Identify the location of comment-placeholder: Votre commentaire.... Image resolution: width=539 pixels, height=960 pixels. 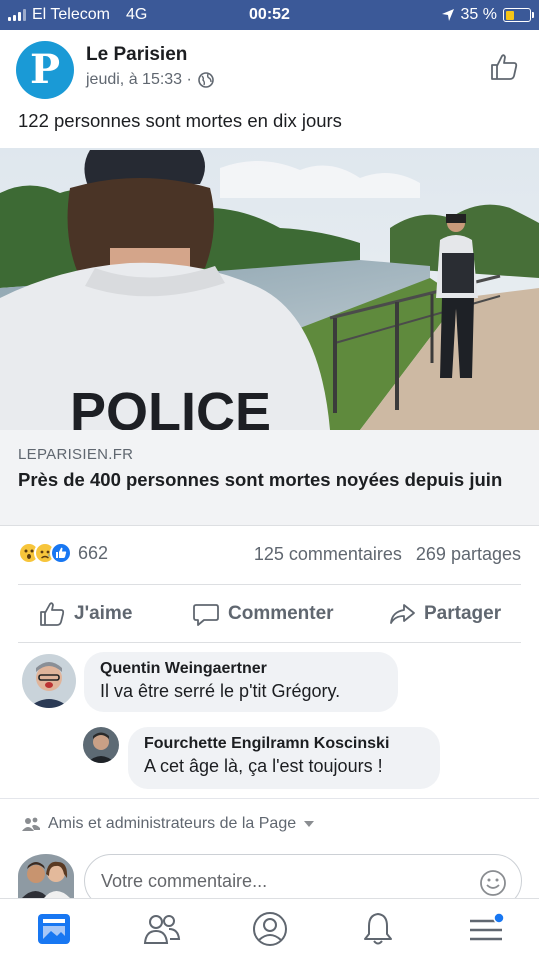
(184, 881).